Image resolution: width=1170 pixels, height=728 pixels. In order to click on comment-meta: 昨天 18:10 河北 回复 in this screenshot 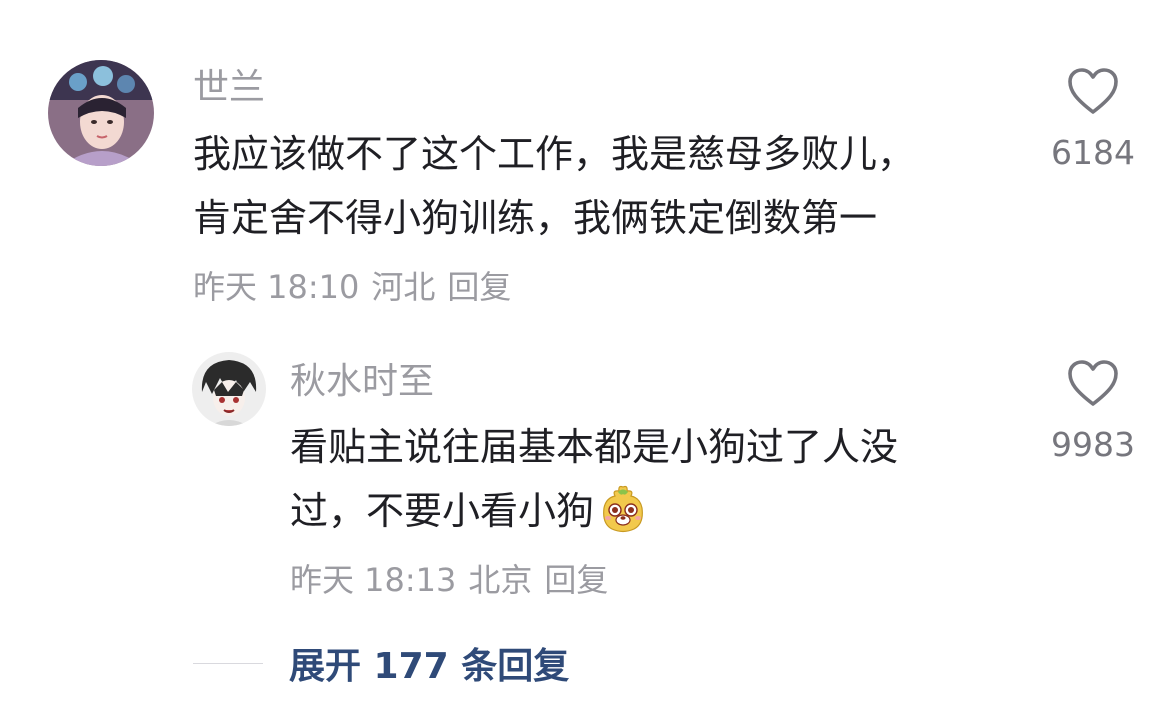, I will do `click(358, 287)`.